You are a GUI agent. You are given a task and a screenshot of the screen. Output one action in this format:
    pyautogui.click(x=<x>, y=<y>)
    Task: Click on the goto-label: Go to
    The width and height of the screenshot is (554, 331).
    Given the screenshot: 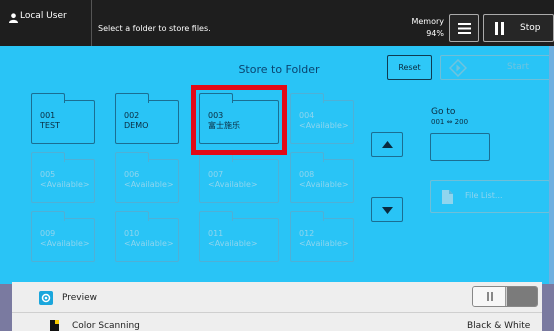 What is the action you would take?
    pyautogui.click(x=443, y=112)
    